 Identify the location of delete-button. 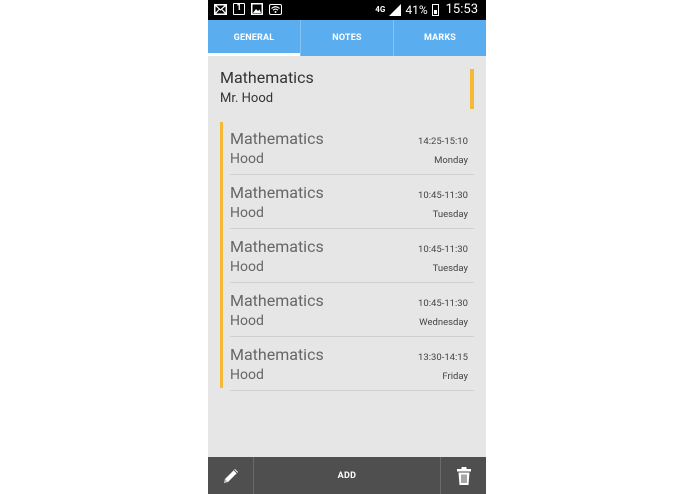
(463, 475).